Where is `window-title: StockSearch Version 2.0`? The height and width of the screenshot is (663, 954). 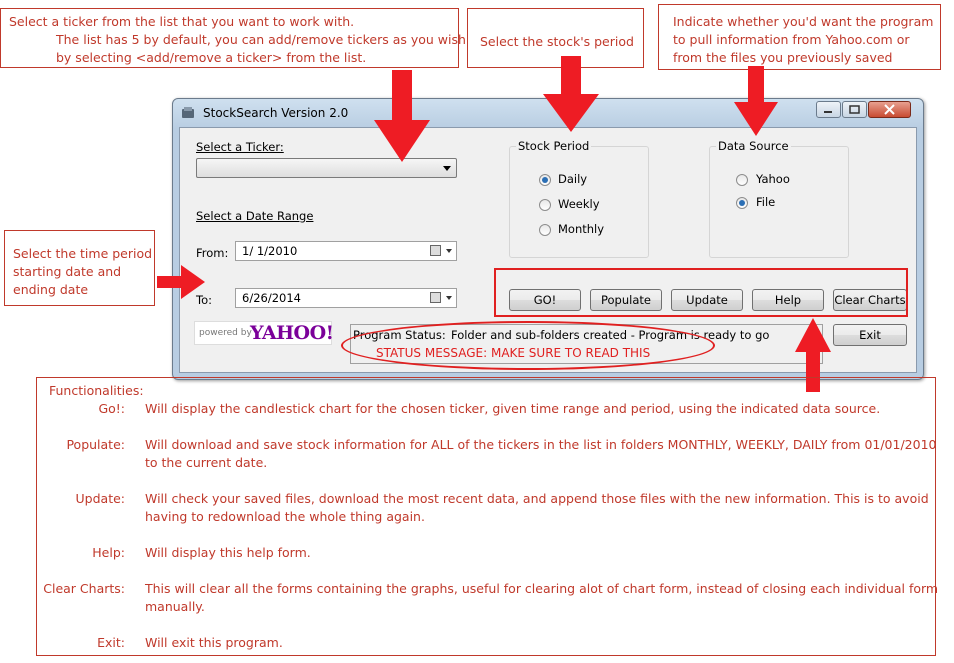
window-title: StockSearch Version 2.0 is located at coordinates (276, 113).